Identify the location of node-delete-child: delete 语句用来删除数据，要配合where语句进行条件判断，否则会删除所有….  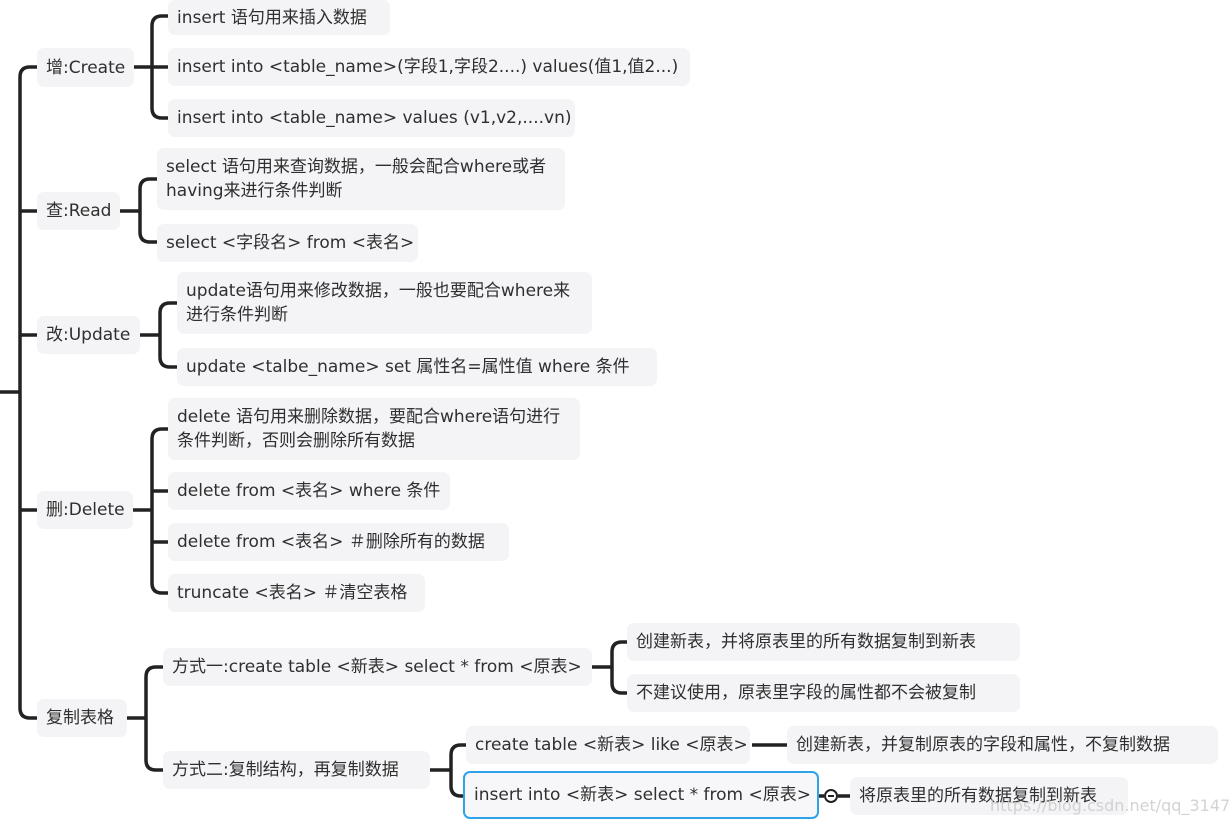
(374, 429).